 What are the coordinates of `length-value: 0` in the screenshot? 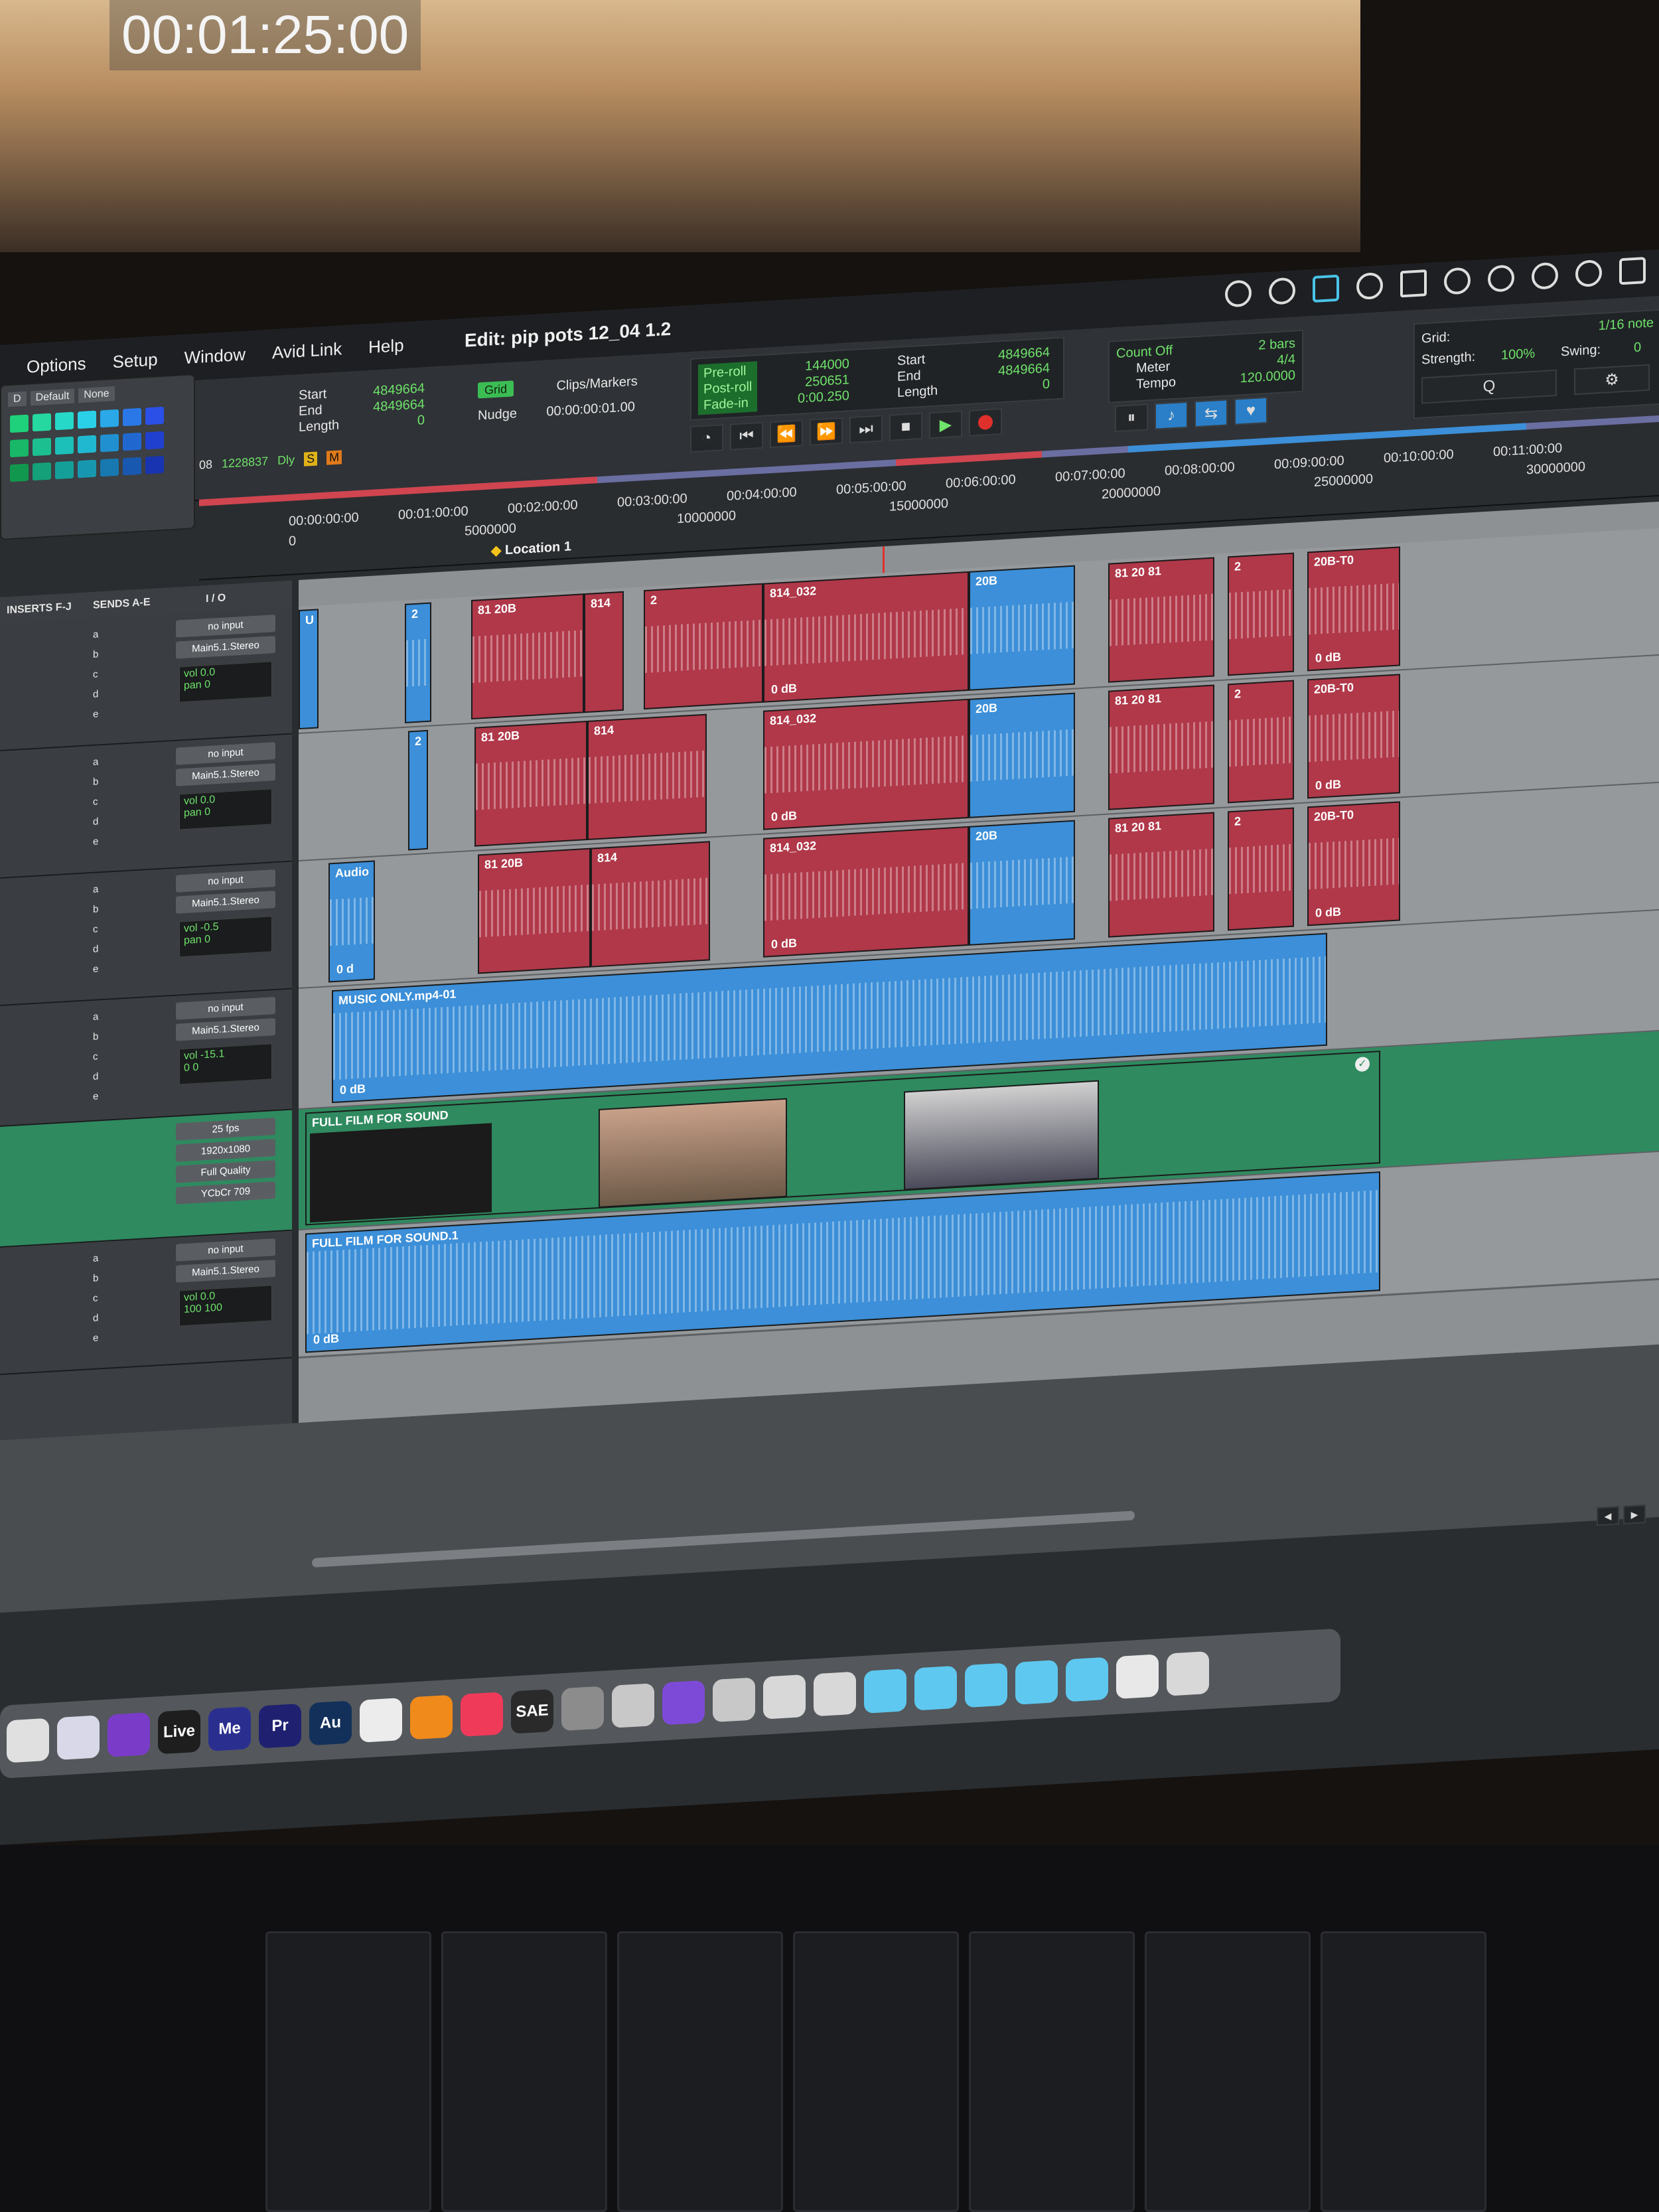 It's located at (421, 421).